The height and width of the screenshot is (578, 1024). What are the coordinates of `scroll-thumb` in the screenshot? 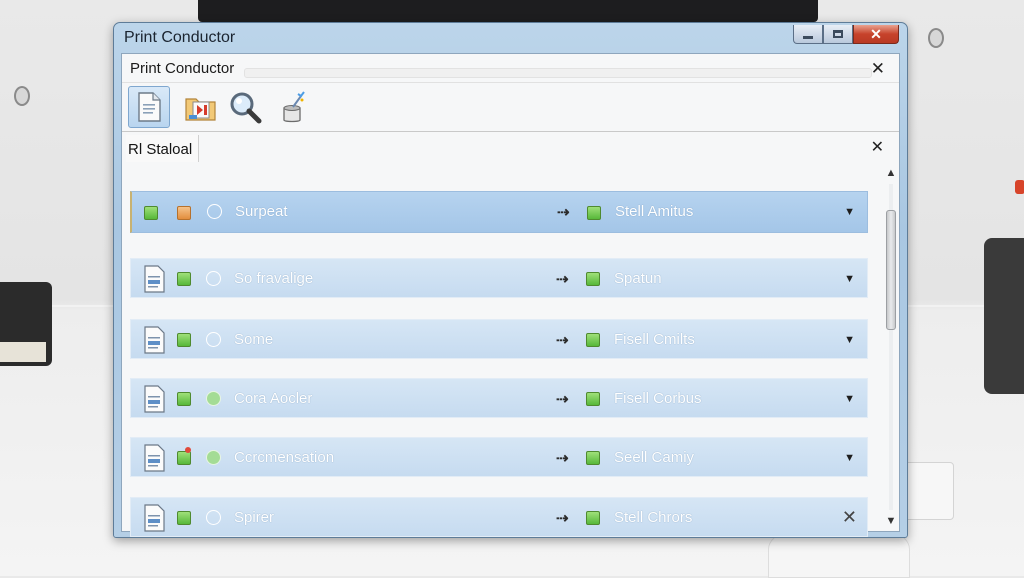 It's located at (891, 270).